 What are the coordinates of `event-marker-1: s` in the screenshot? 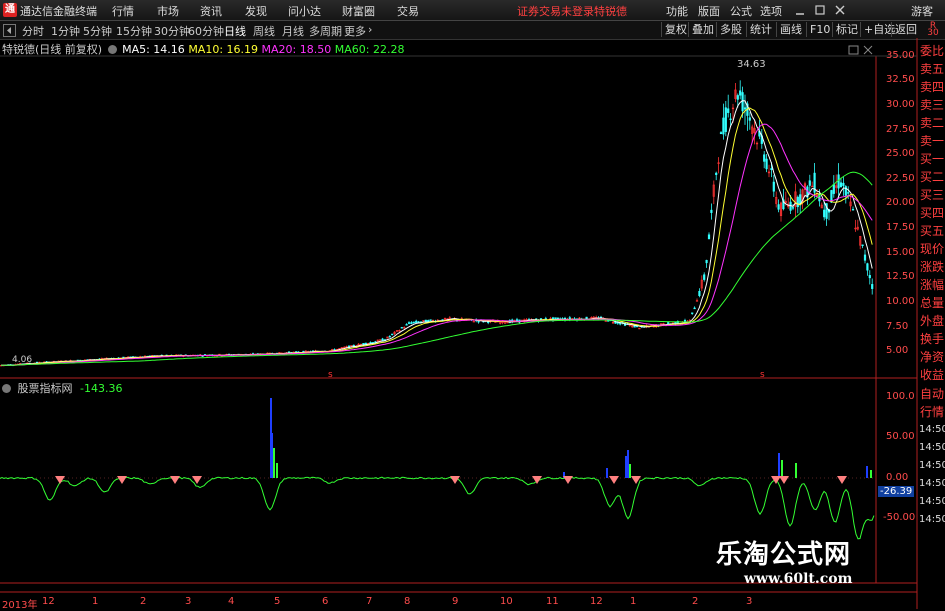 It's located at (330, 375).